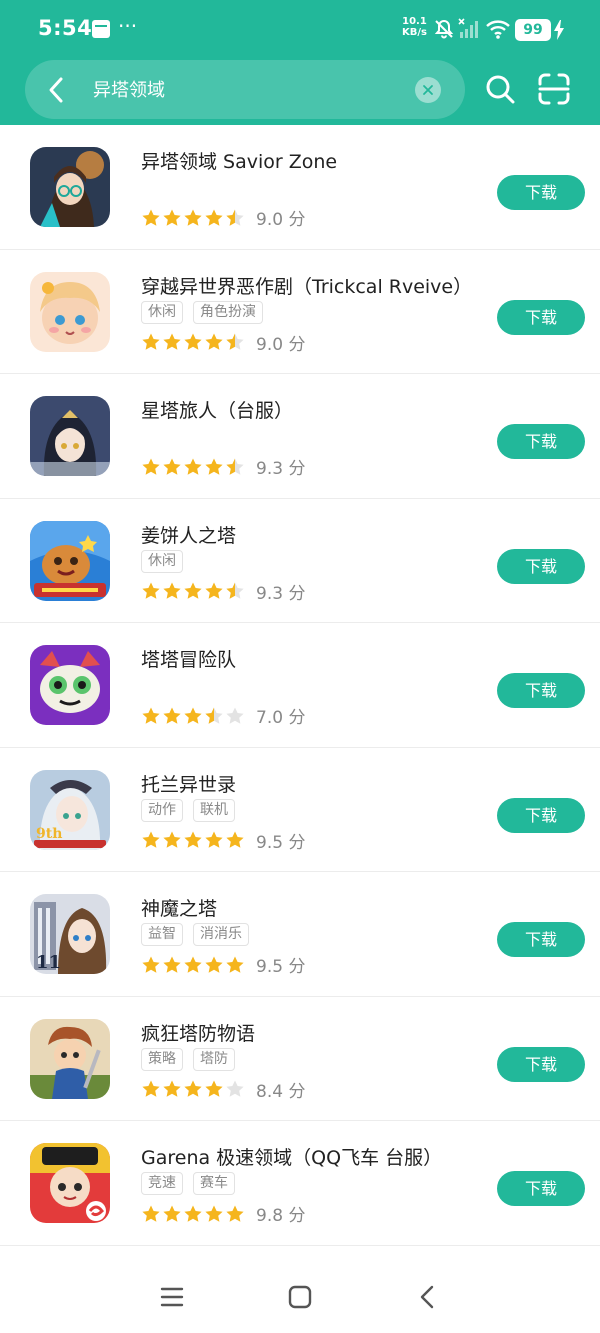 The width and height of the screenshot is (600, 1333). I want to click on tag: 动作, so click(162, 810).